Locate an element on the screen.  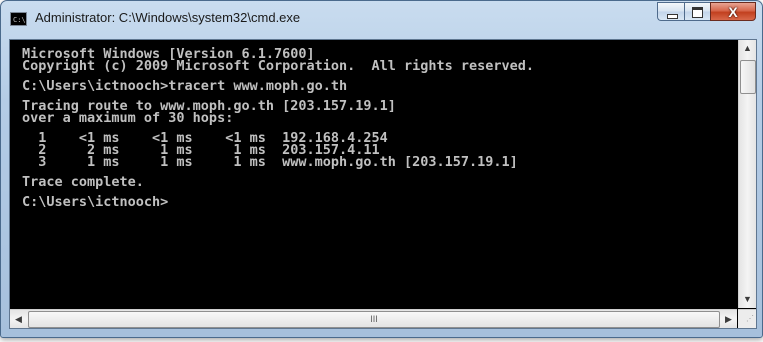
scroll-down-icon: ▼ is located at coordinates (747, 299).